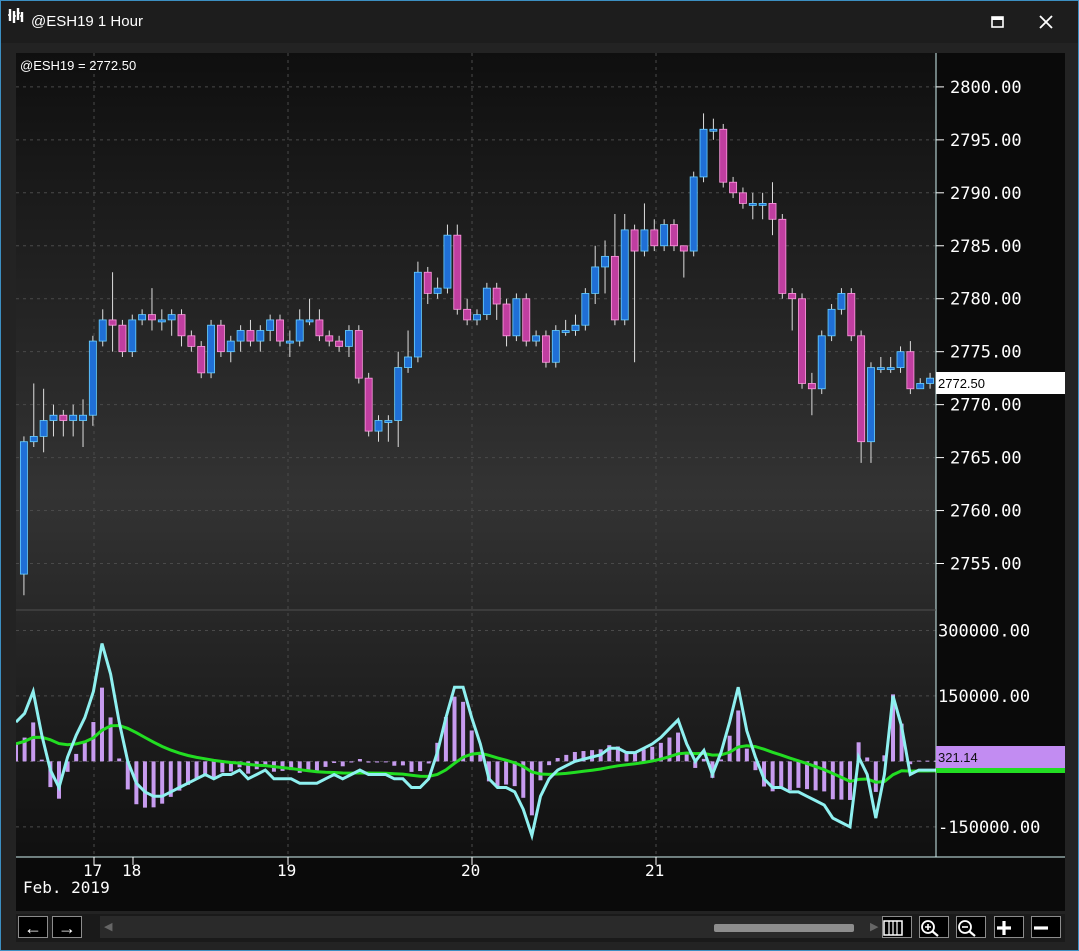 The height and width of the screenshot is (951, 1079). Describe the element at coordinates (984, 631) in the screenshot. I see `oscillator-tick-label: 300000.00` at that location.